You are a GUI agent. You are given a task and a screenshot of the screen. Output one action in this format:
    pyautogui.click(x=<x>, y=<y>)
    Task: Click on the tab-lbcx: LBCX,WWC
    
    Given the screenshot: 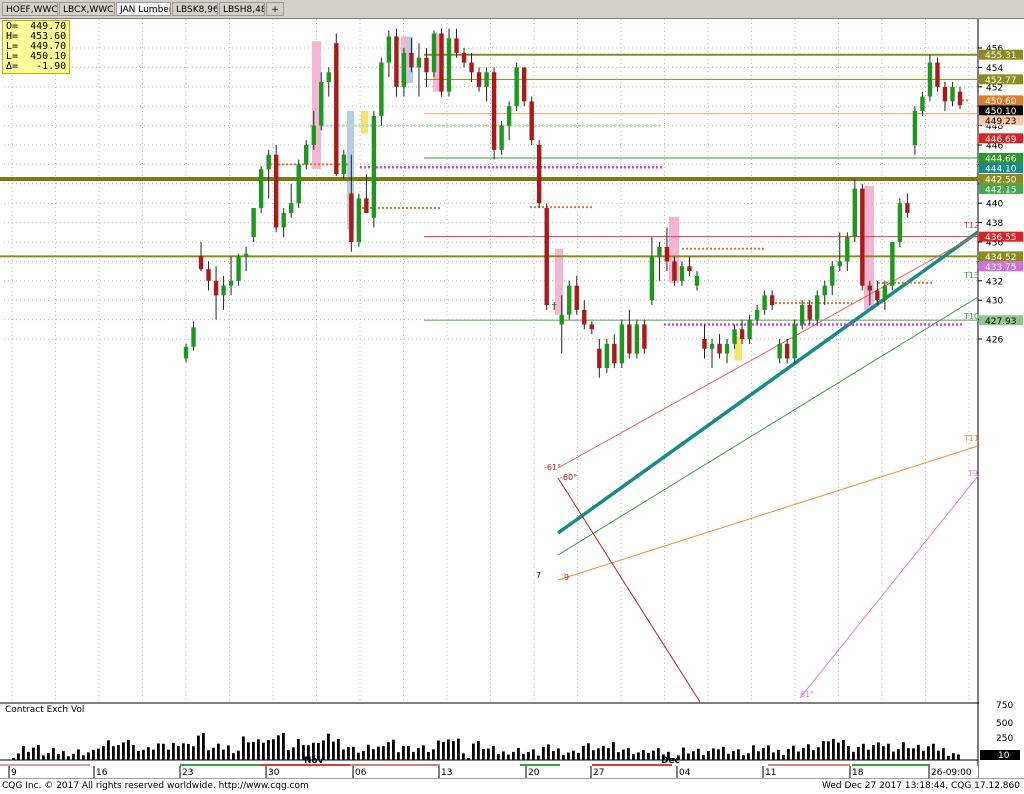 What is the action you would take?
    pyautogui.click(x=87, y=9)
    